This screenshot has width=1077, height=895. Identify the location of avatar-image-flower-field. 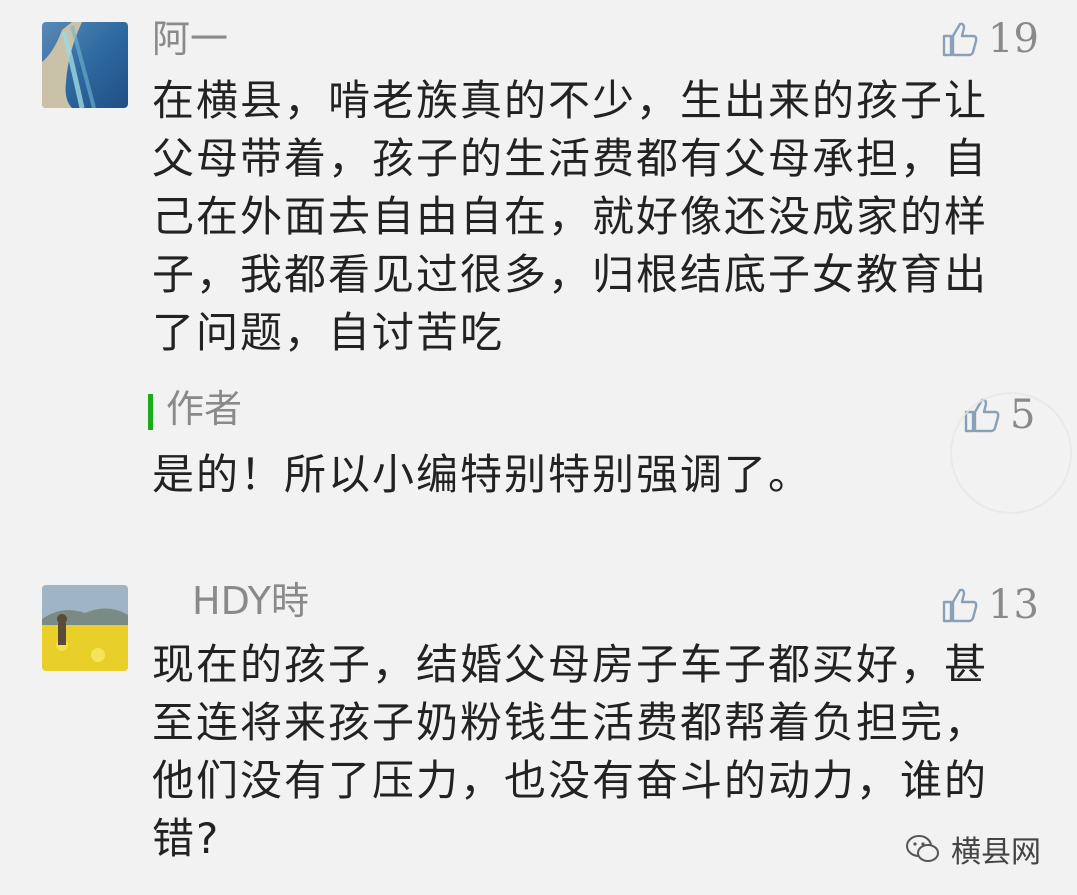
(85, 628).